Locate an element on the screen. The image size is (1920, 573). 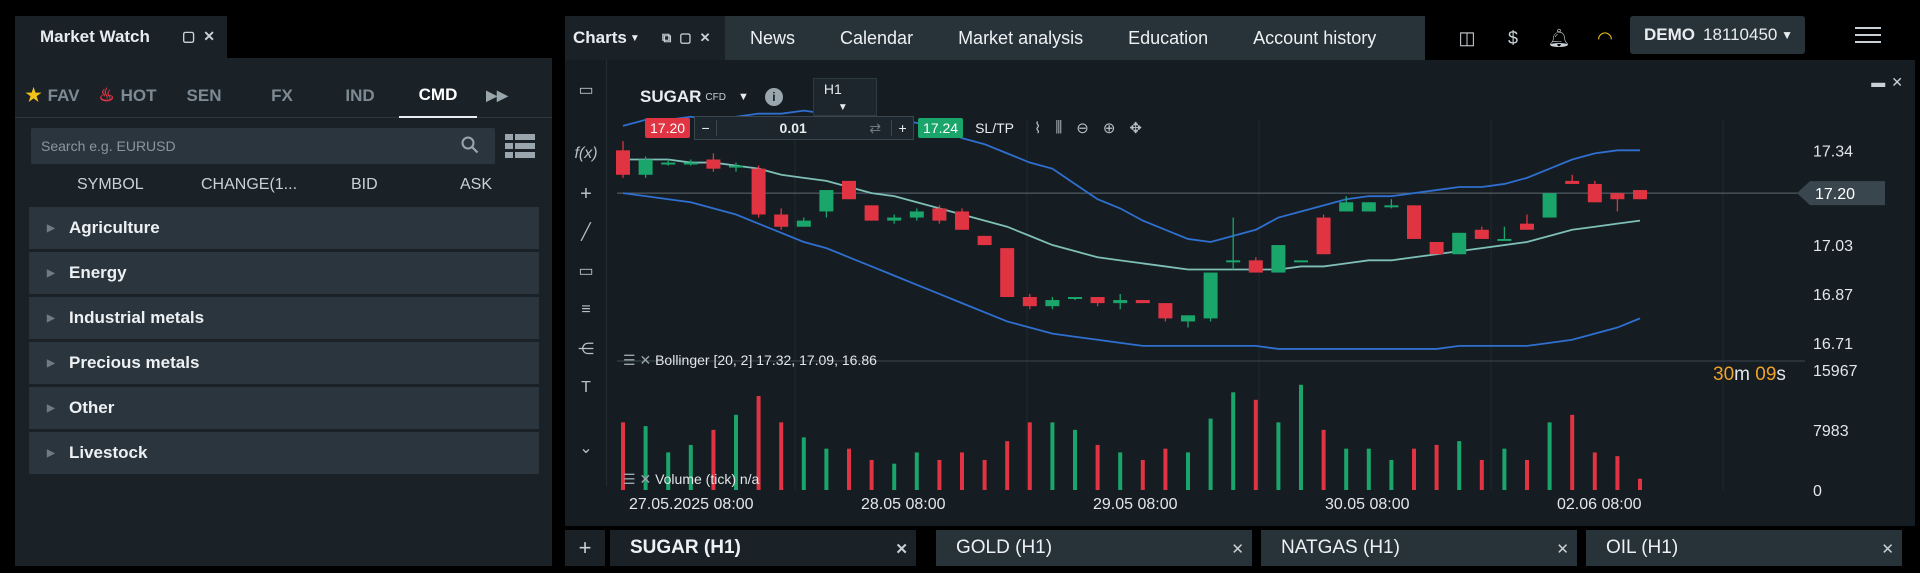
move-icon: ✥ is located at coordinates (1135, 128).